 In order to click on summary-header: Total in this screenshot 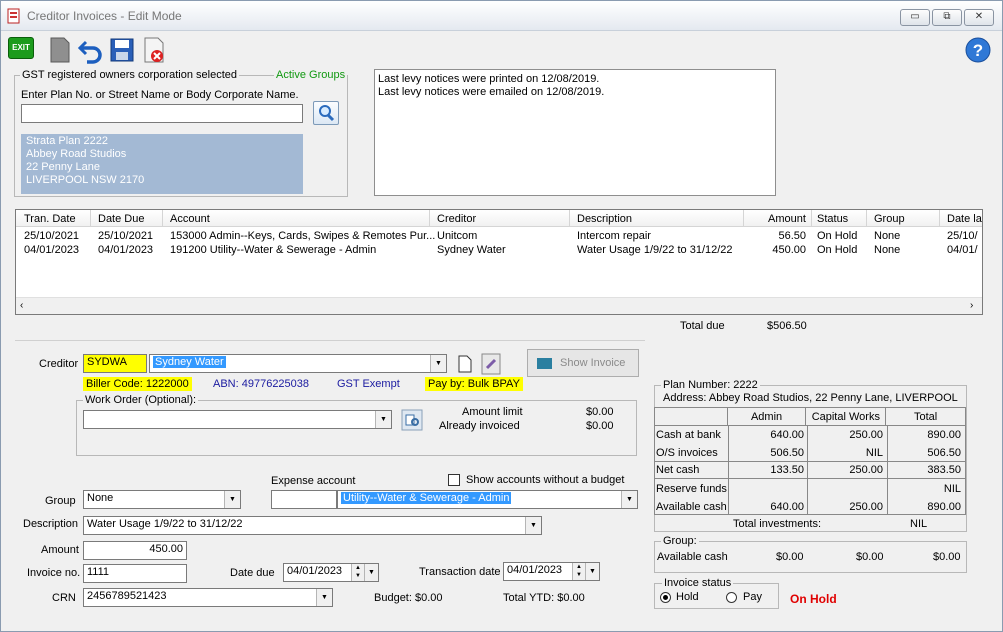, I will do `click(925, 416)`.